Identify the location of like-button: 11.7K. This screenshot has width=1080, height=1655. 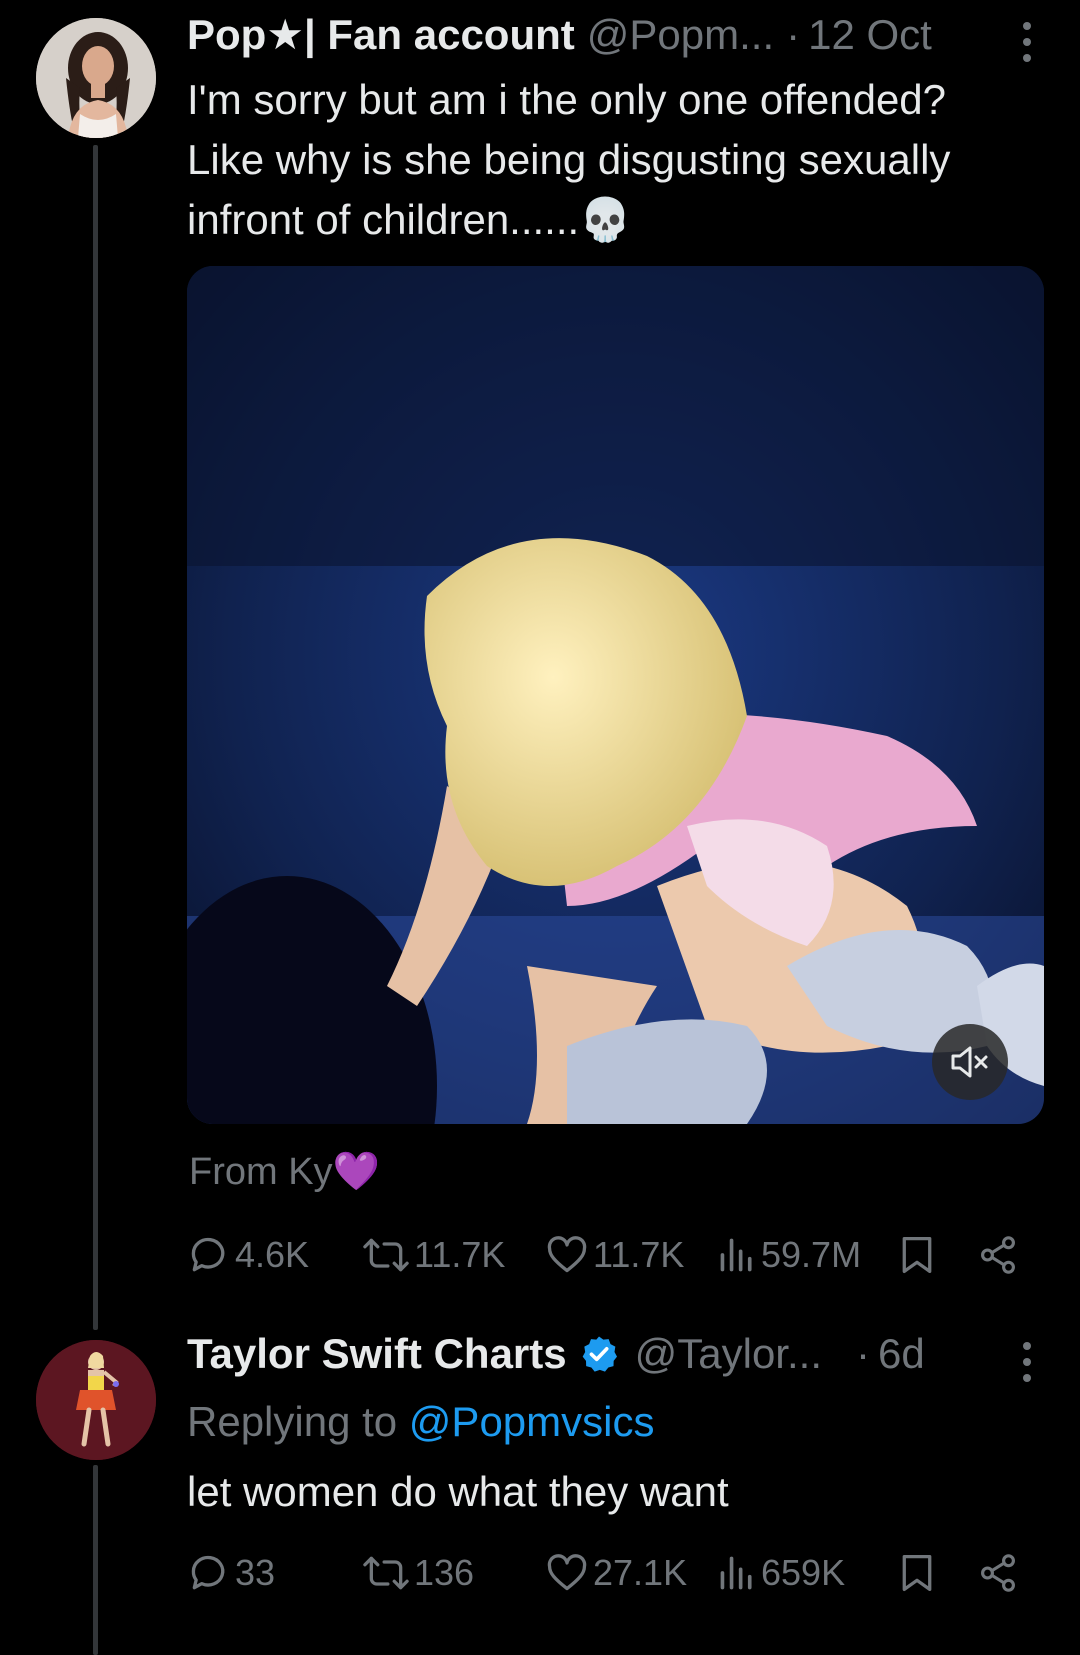
(614, 1255).